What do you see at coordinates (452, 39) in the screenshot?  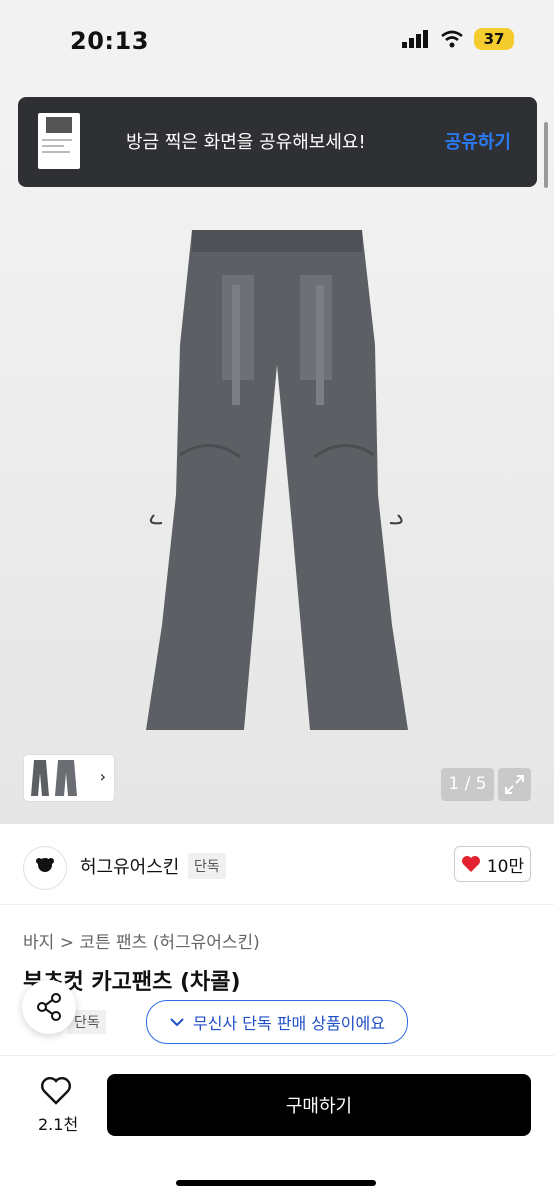 I see `wifi-icon` at bounding box center [452, 39].